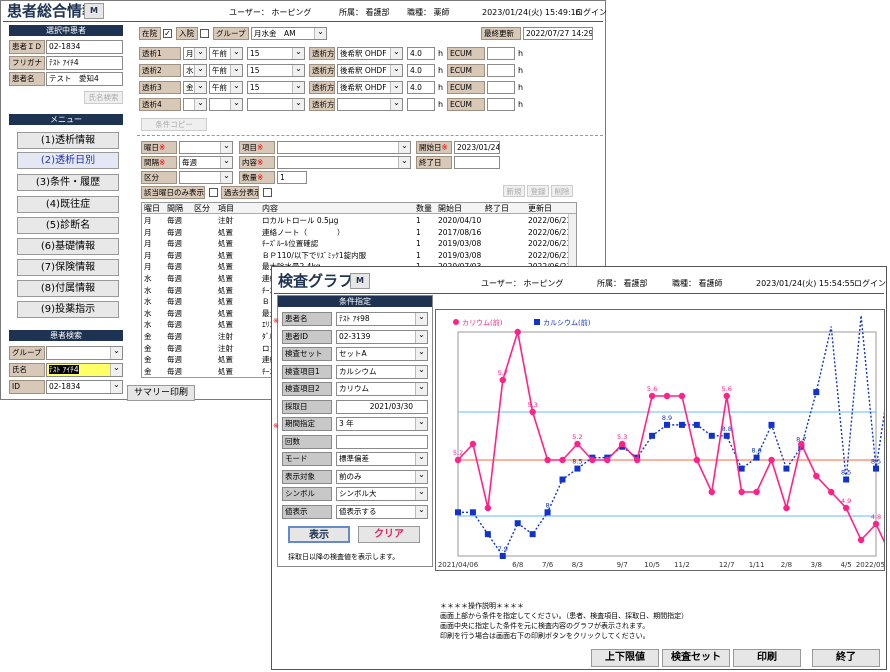 This screenshot has width=890, height=672. Describe the element at coordinates (103, 97) in the screenshot. I see `name-search-button: 氏名検索` at that location.